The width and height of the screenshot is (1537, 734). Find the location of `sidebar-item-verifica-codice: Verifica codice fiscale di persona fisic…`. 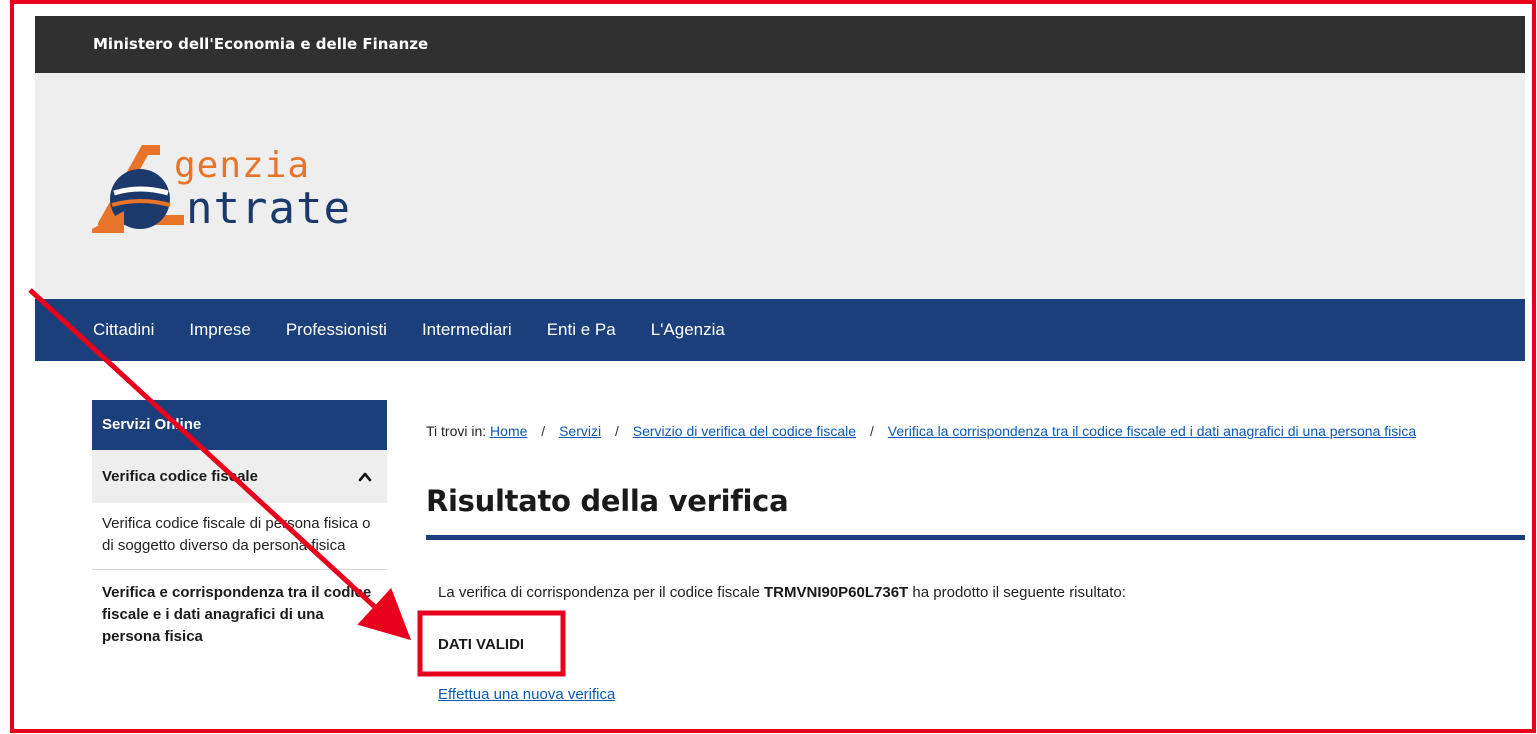

sidebar-item-verifica-codice: Verifica codice fiscale di persona fisic… is located at coordinates (239, 536).